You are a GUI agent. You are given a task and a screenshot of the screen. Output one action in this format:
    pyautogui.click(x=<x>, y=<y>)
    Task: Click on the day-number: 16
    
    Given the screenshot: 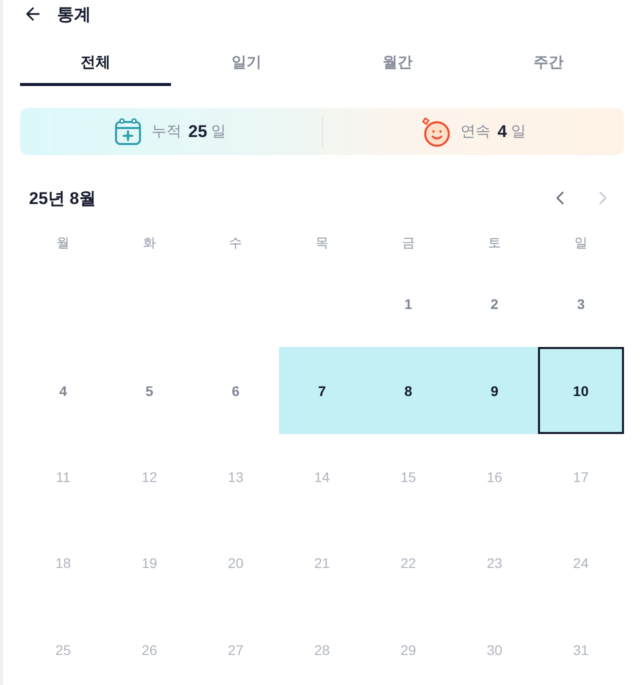 What is the action you would take?
    pyautogui.click(x=494, y=476)
    